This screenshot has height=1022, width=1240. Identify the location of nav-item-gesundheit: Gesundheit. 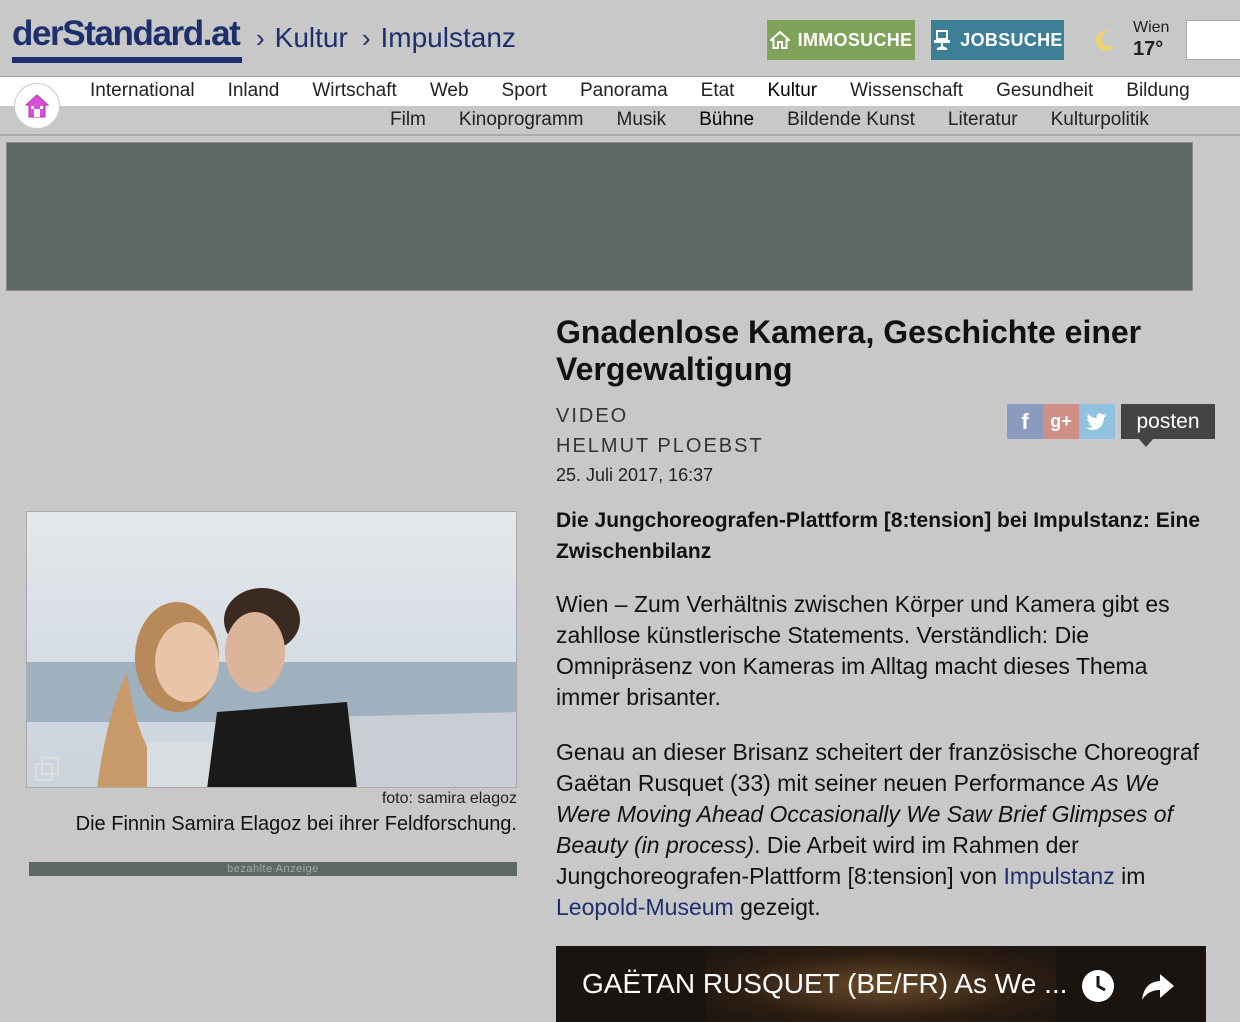
(1044, 91).